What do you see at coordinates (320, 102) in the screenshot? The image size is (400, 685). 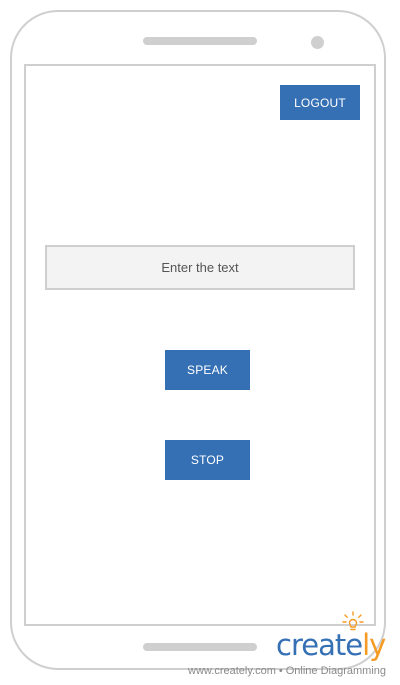 I see `logout-button: LOGOUT` at bounding box center [320, 102].